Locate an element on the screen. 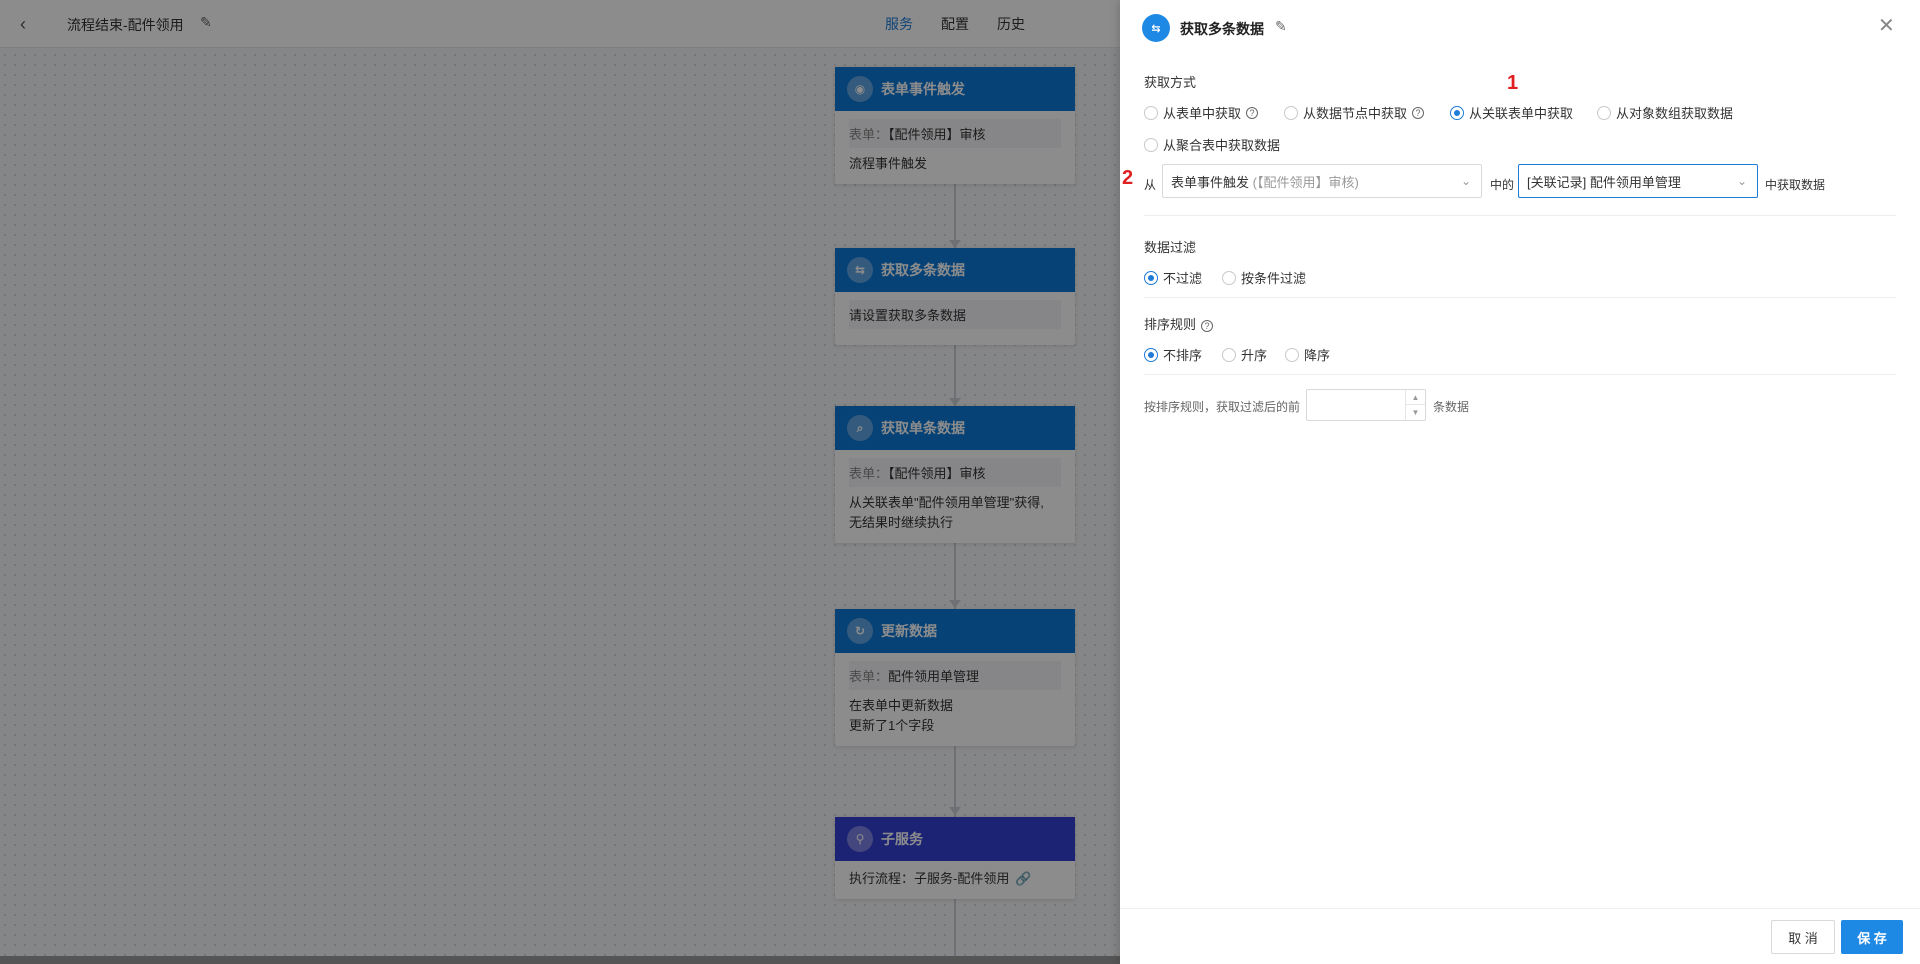 Image resolution: width=1920 pixels, height=964 pixels. radio-from-form: 从表单中获取? is located at coordinates (1201, 112).